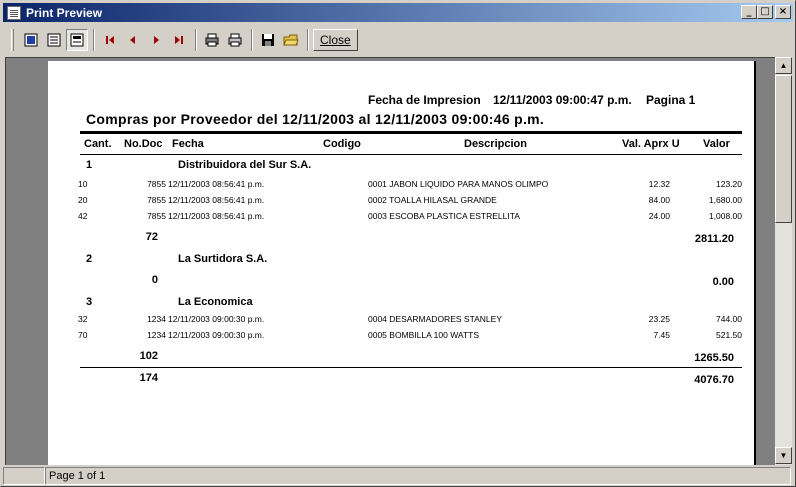  I want to click on group-total-cant: 102, so click(148, 356).